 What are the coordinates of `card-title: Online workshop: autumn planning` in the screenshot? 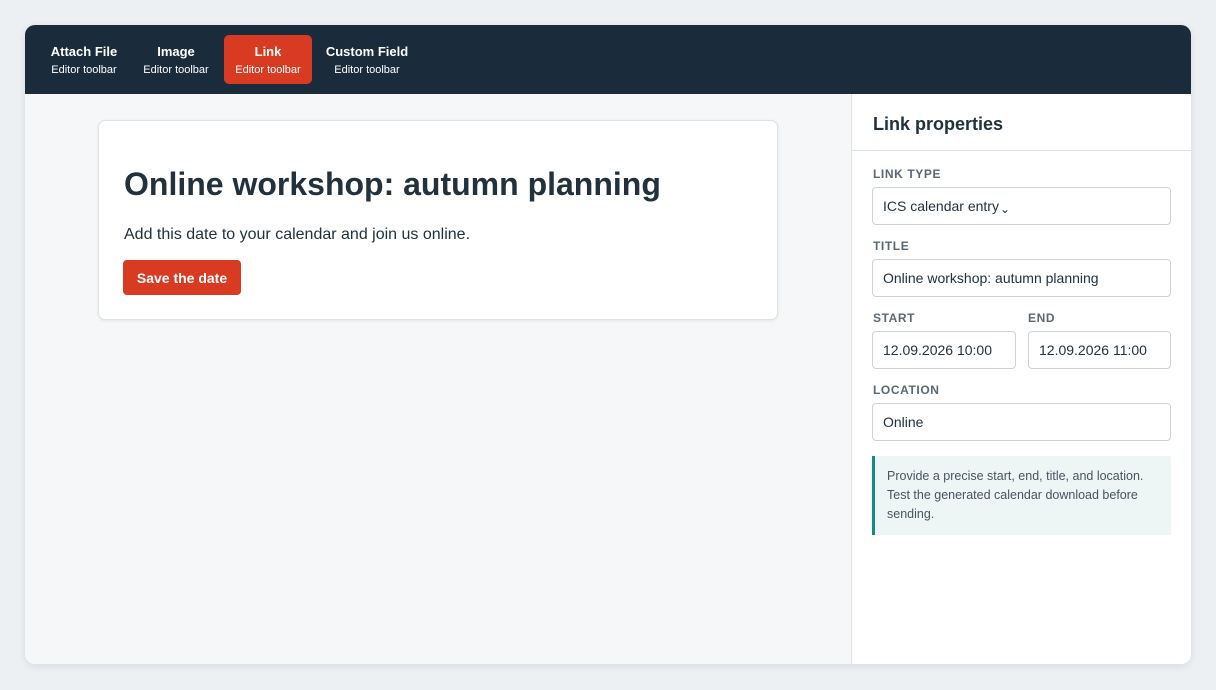 It's located at (392, 184).